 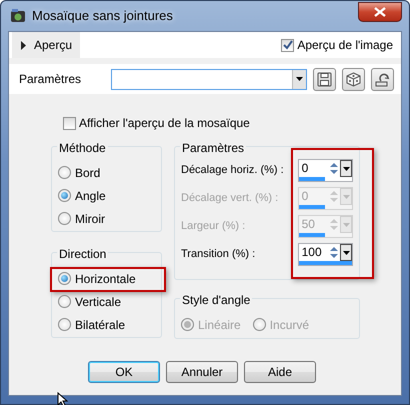 I want to click on randomize-button, so click(x=353, y=79).